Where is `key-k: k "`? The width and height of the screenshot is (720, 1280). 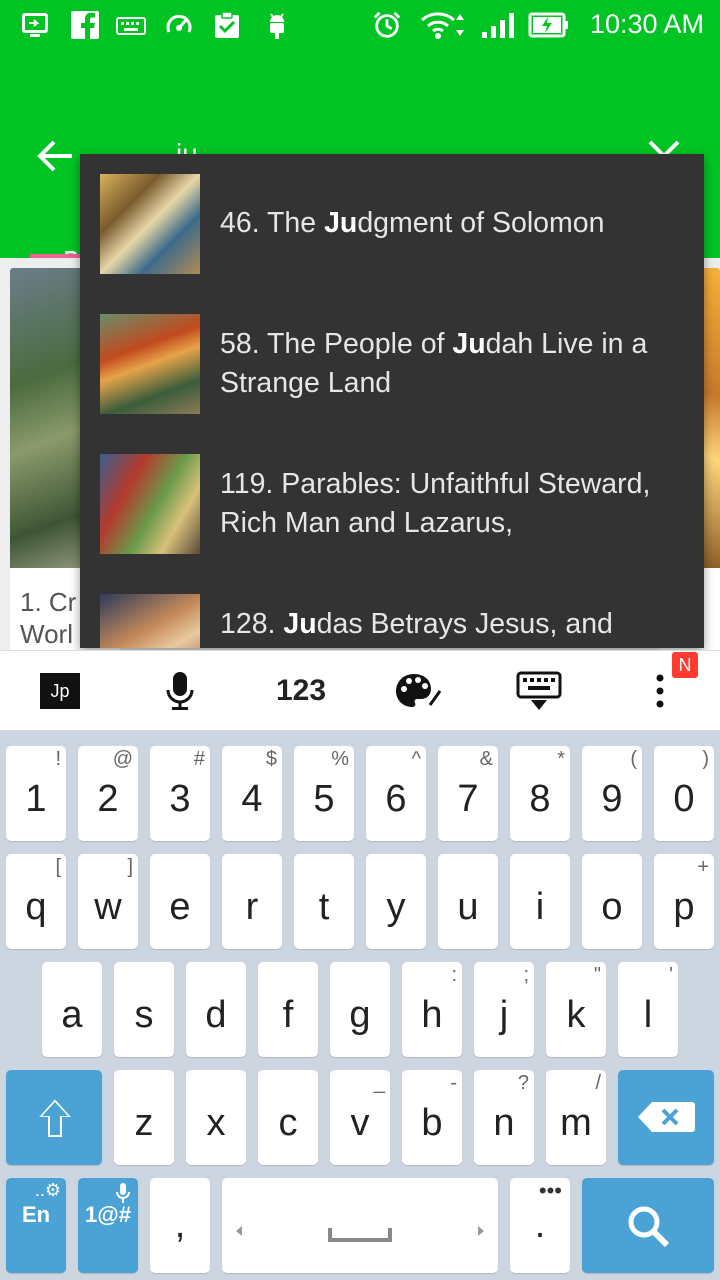
key-k: k " is located at coordinates (576, 1009).